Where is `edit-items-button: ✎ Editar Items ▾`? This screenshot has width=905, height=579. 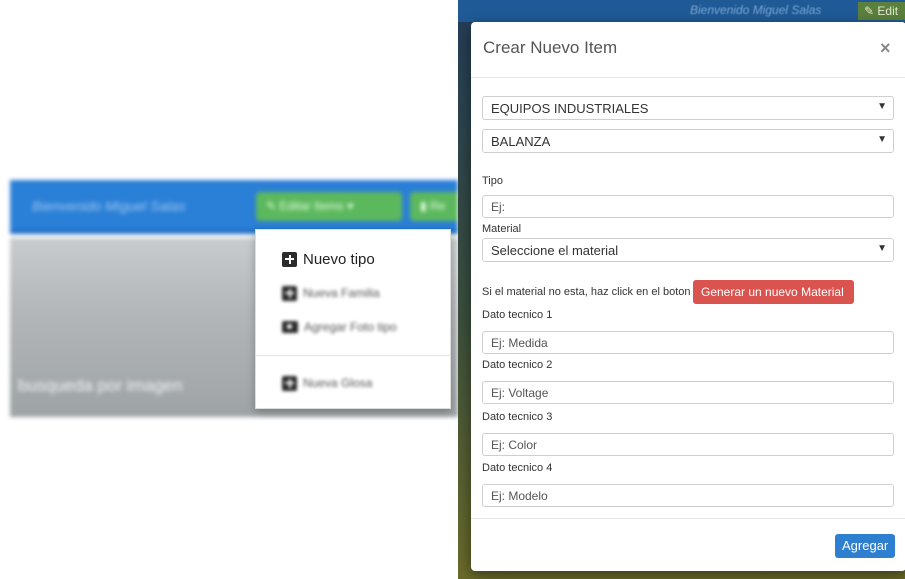
edit-items-button: ✎ Editar Items ▾ is located at coordinates (329, 206).